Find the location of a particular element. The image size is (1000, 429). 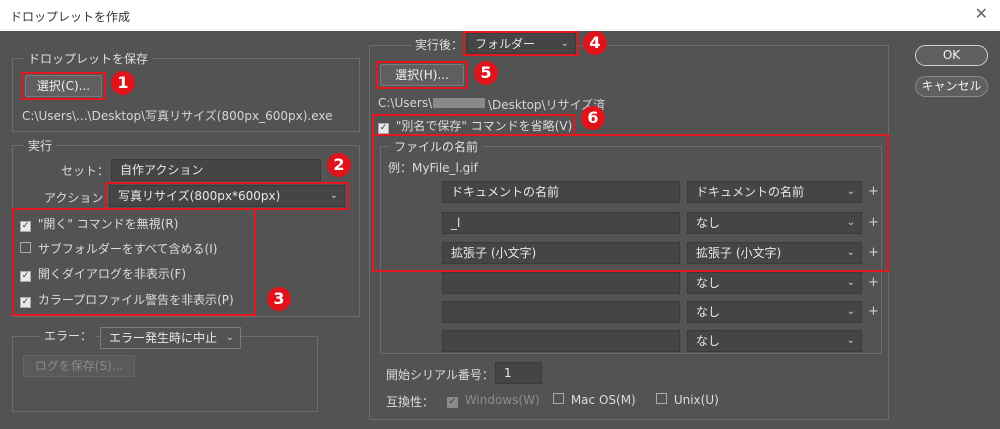

badge-3: 3 is located at coordinates (279, 299).